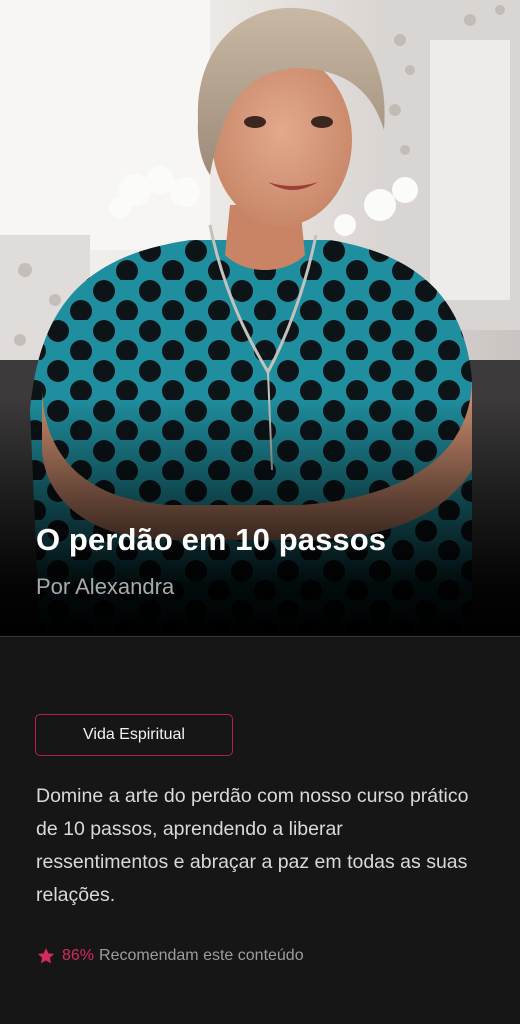  I want to click on category-label: Vida Espiritual, so click(134, 734).